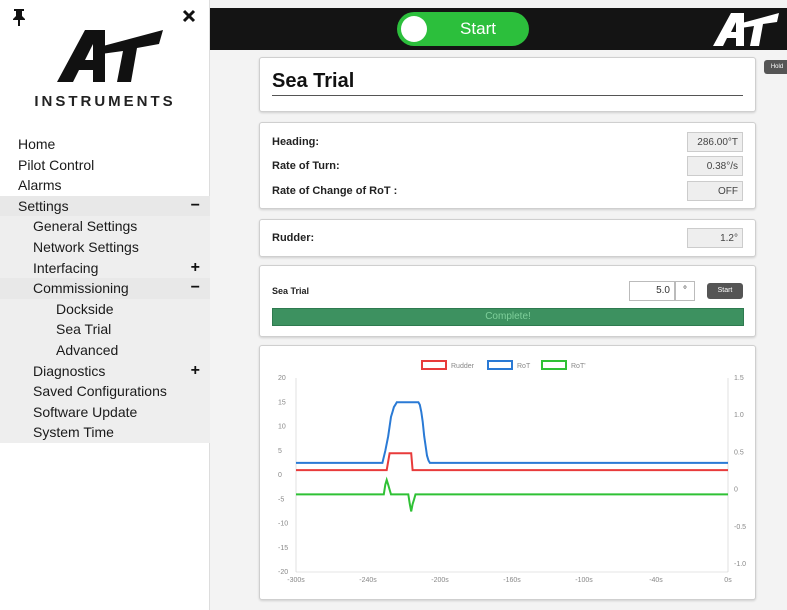 The image size is (787, 610). What do you see at coordinates (463, 366) in the screenshot?
I see `legend-label: Rudder` at bounding box center [463, 366].